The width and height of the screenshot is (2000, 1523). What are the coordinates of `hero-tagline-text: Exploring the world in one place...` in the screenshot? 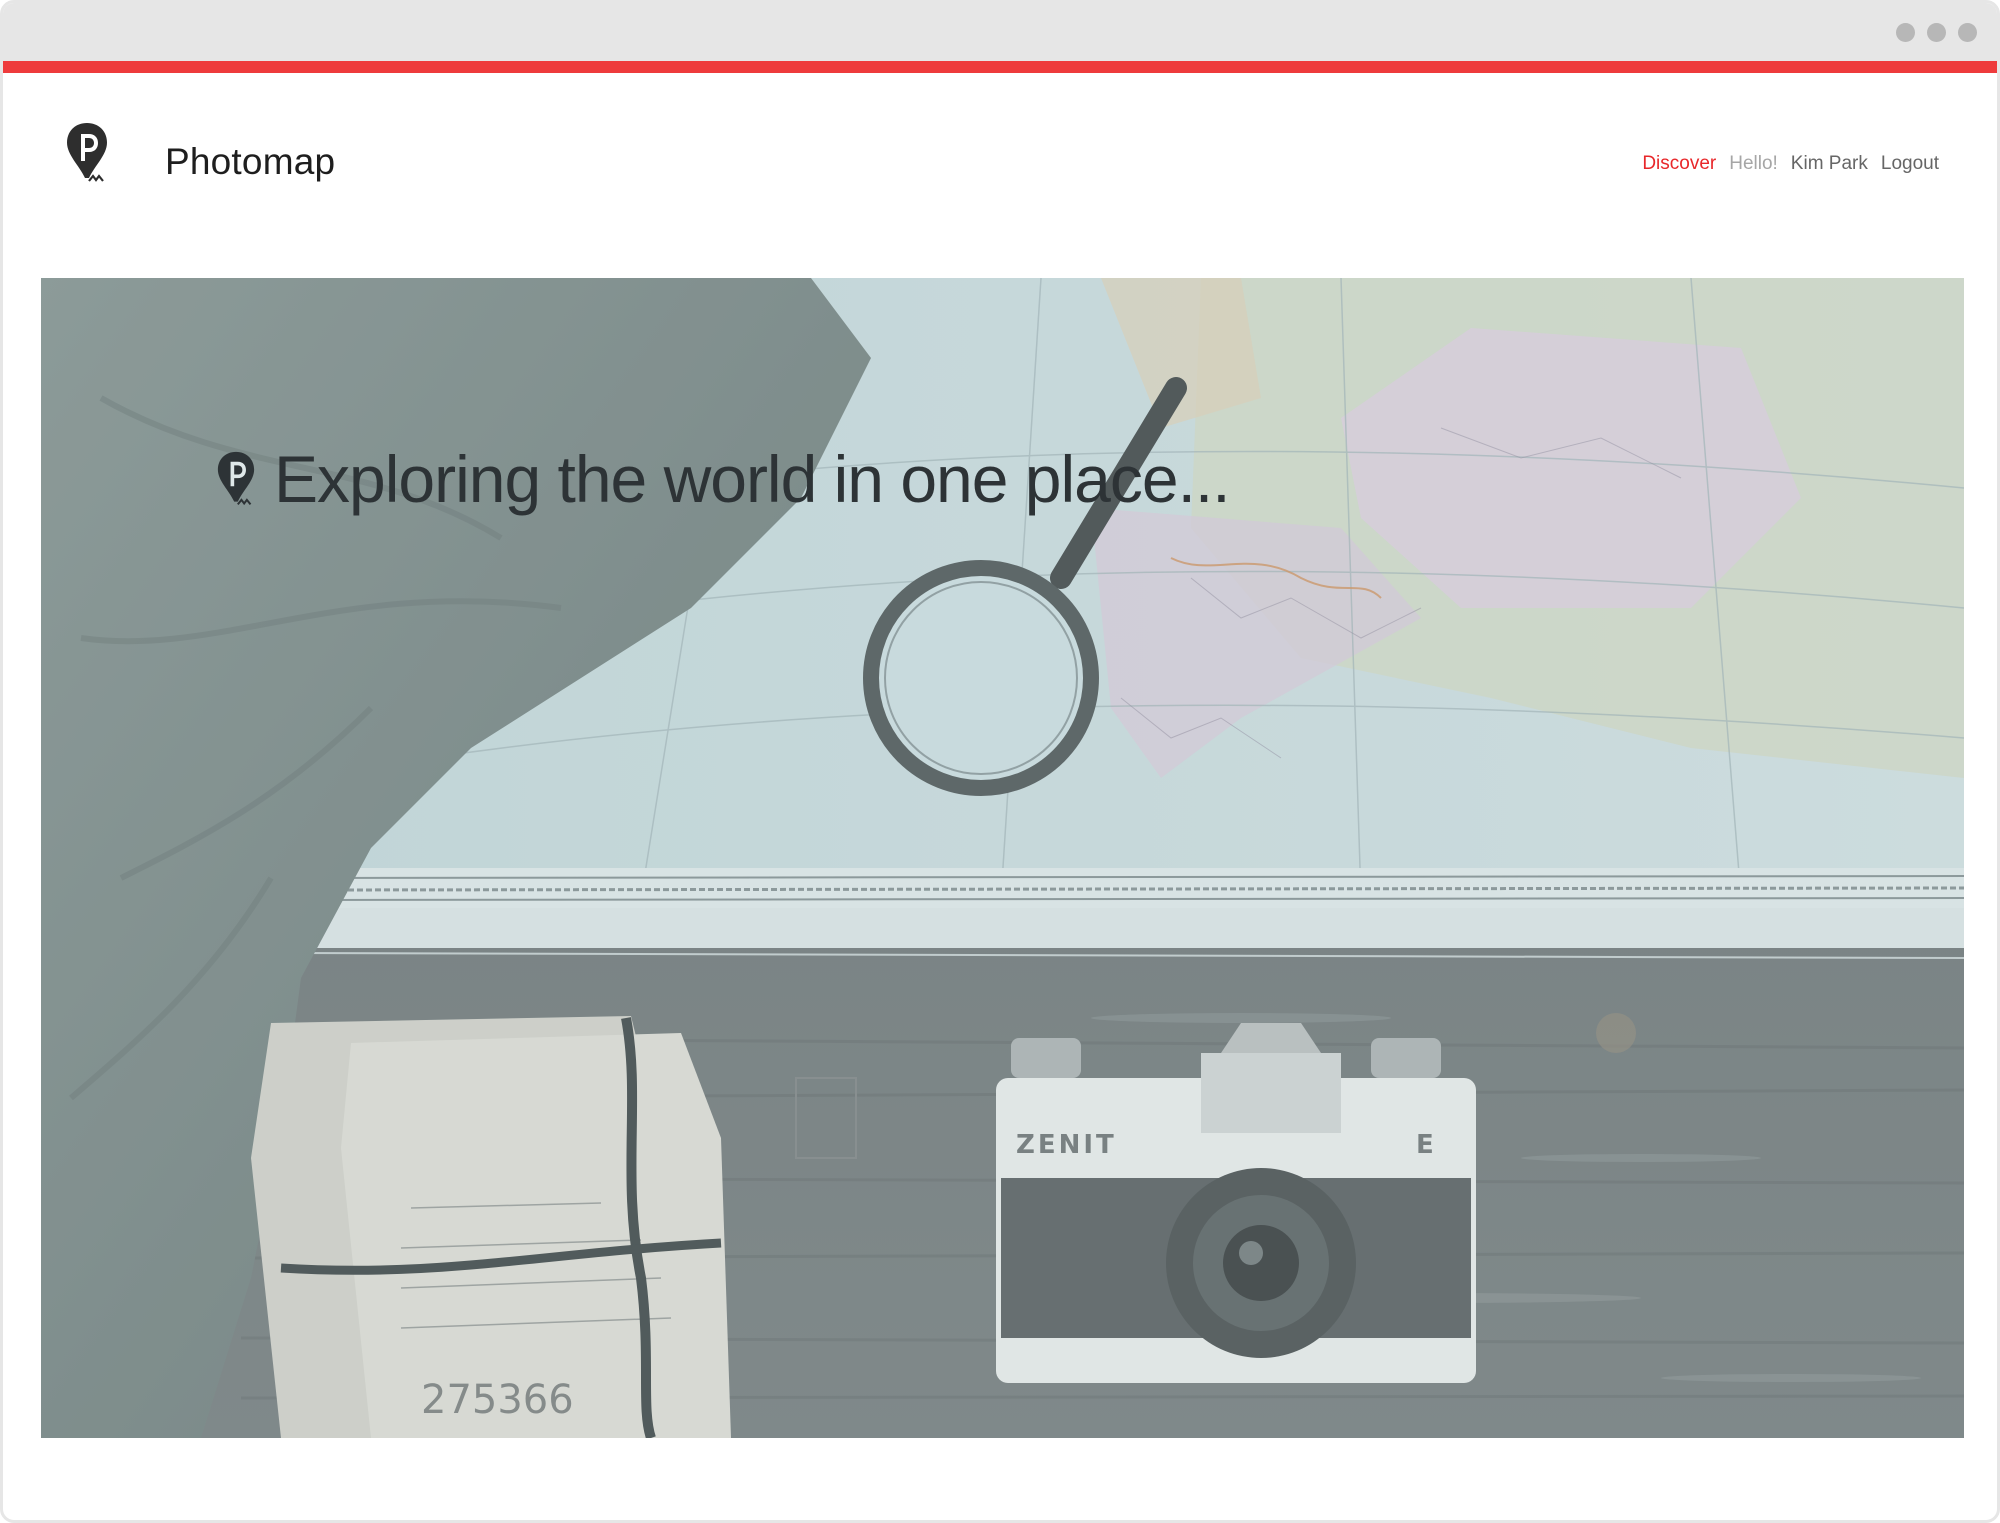 It's located at (752, 479).